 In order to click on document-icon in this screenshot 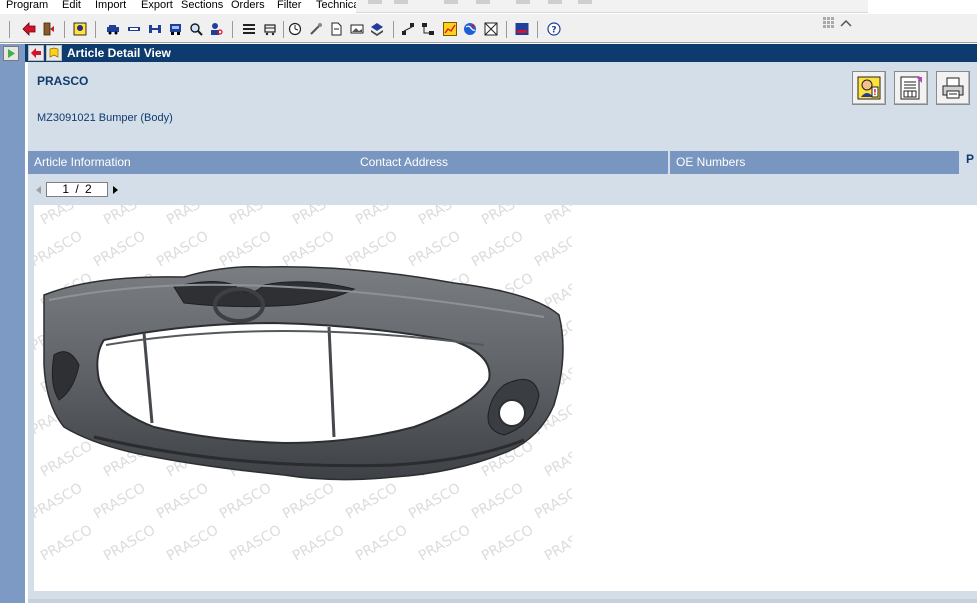, I will do `click(336, 29)`.